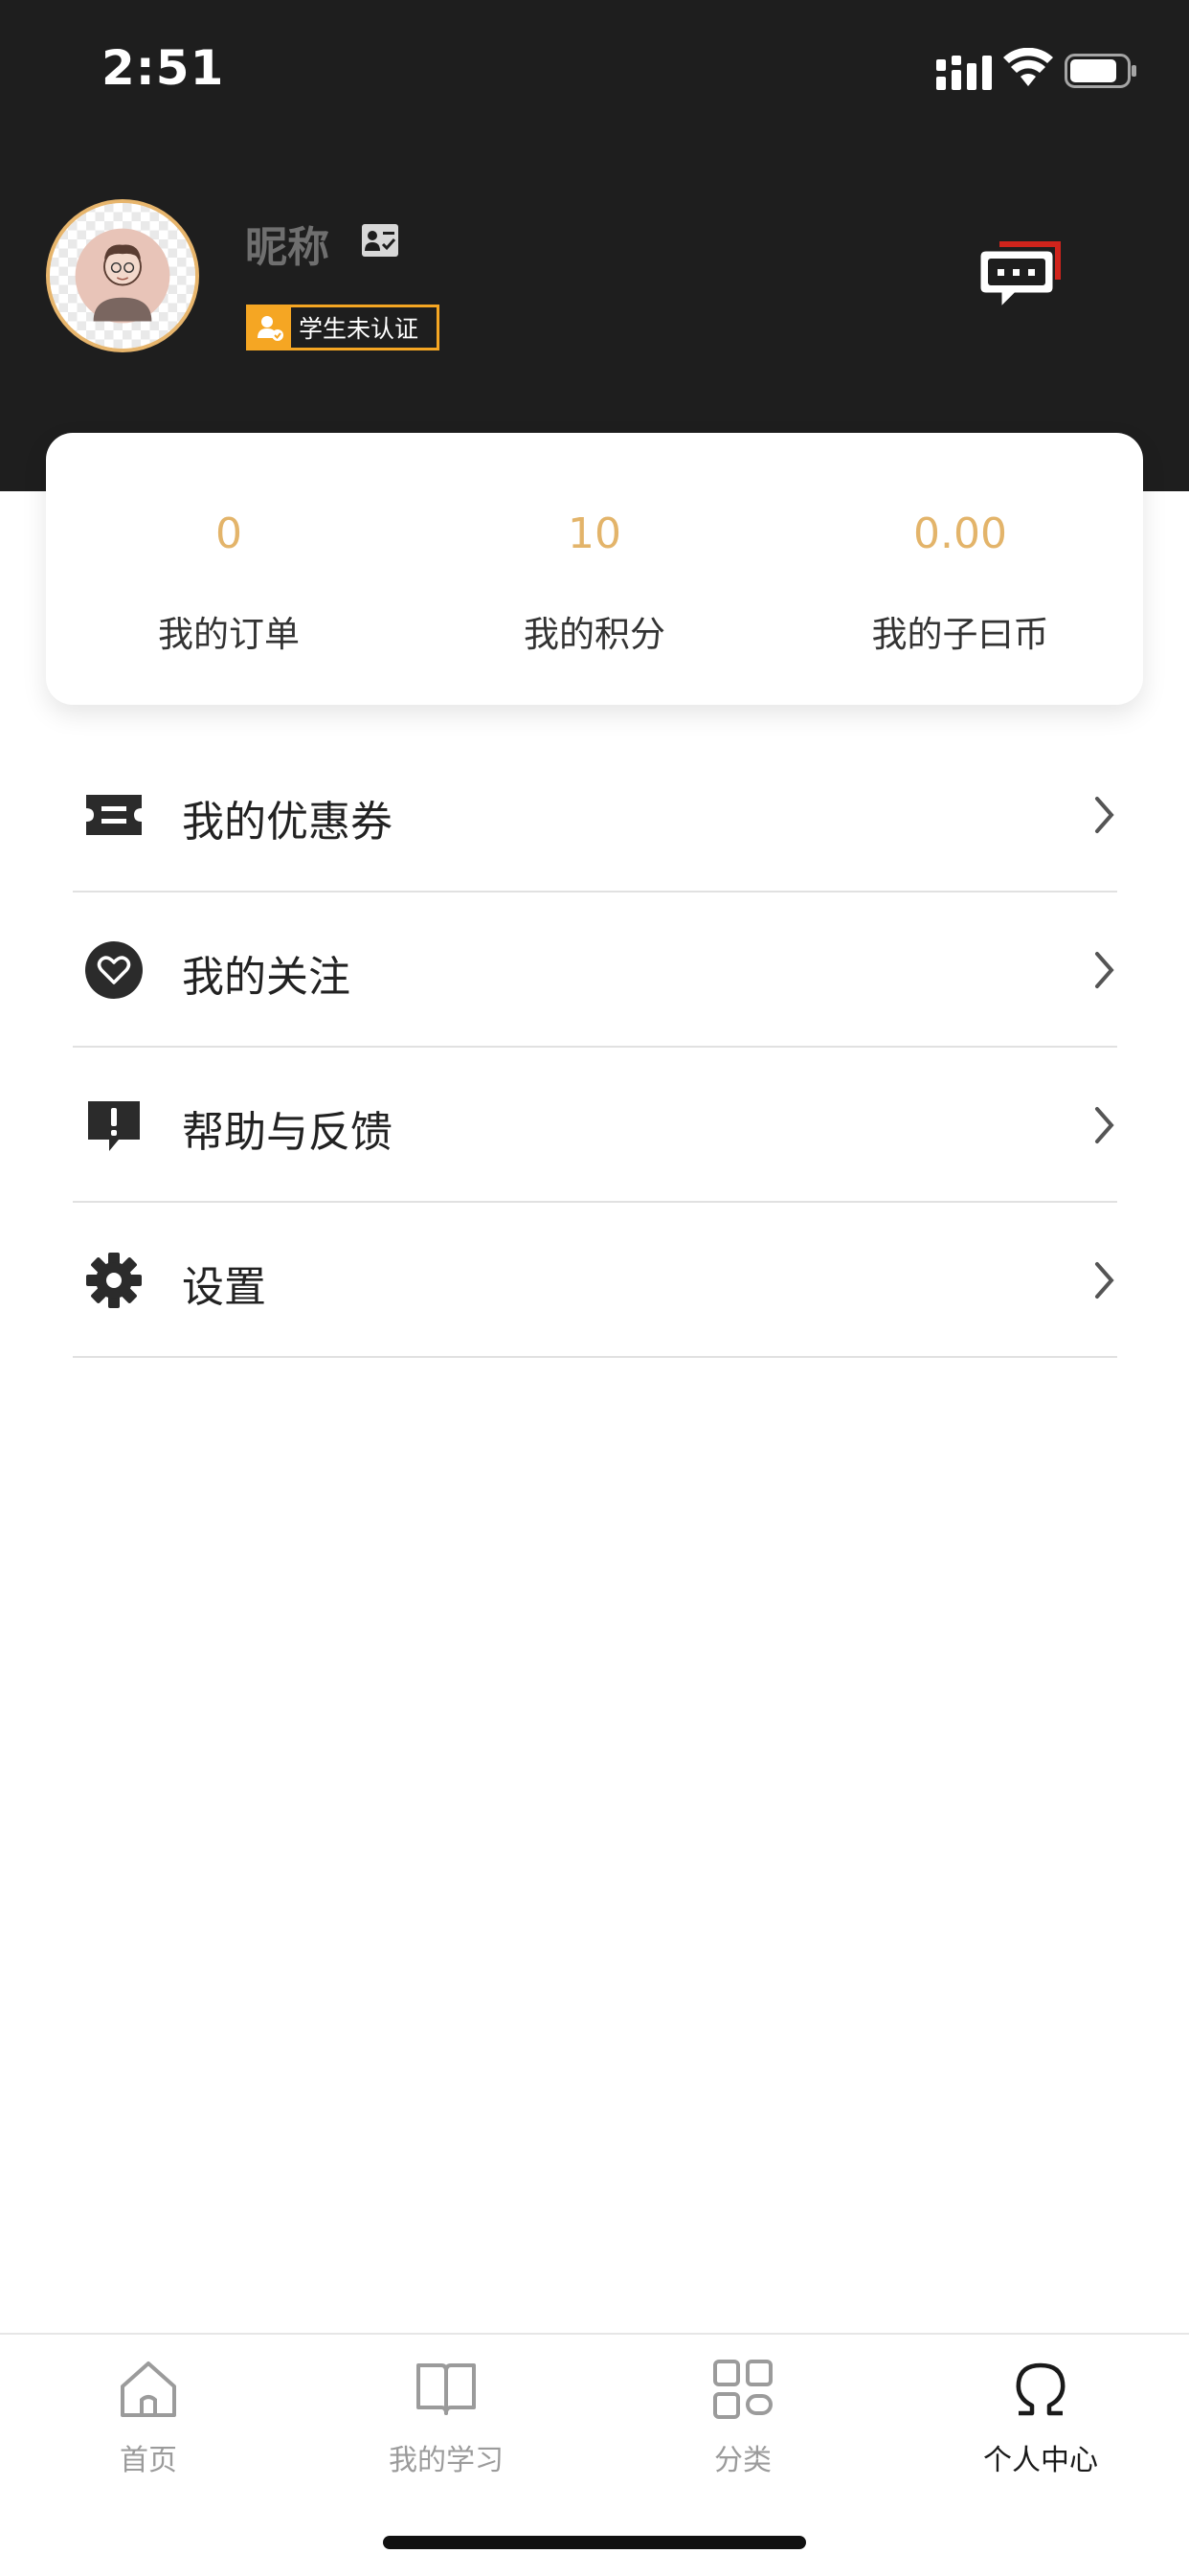 Image resolution: width=1189 pixels, height=2576 pixels. What do you see at coordinates (224, 1287) in the screenshot?
I see `menu-label: 设置` at bounding box center [224, 1287].